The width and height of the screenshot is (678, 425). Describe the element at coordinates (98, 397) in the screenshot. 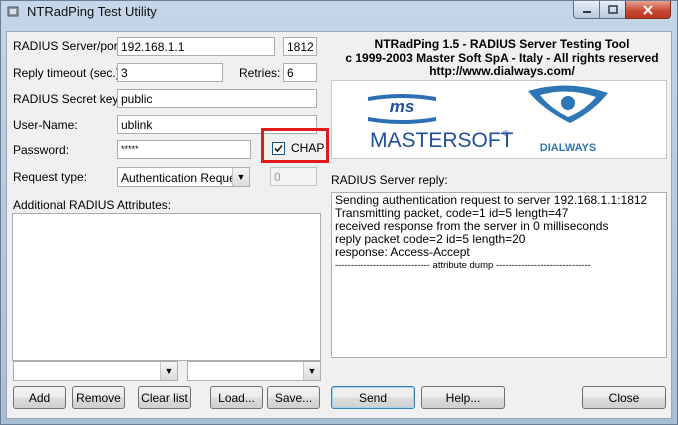

I see `remove-button: Remove` at that location.